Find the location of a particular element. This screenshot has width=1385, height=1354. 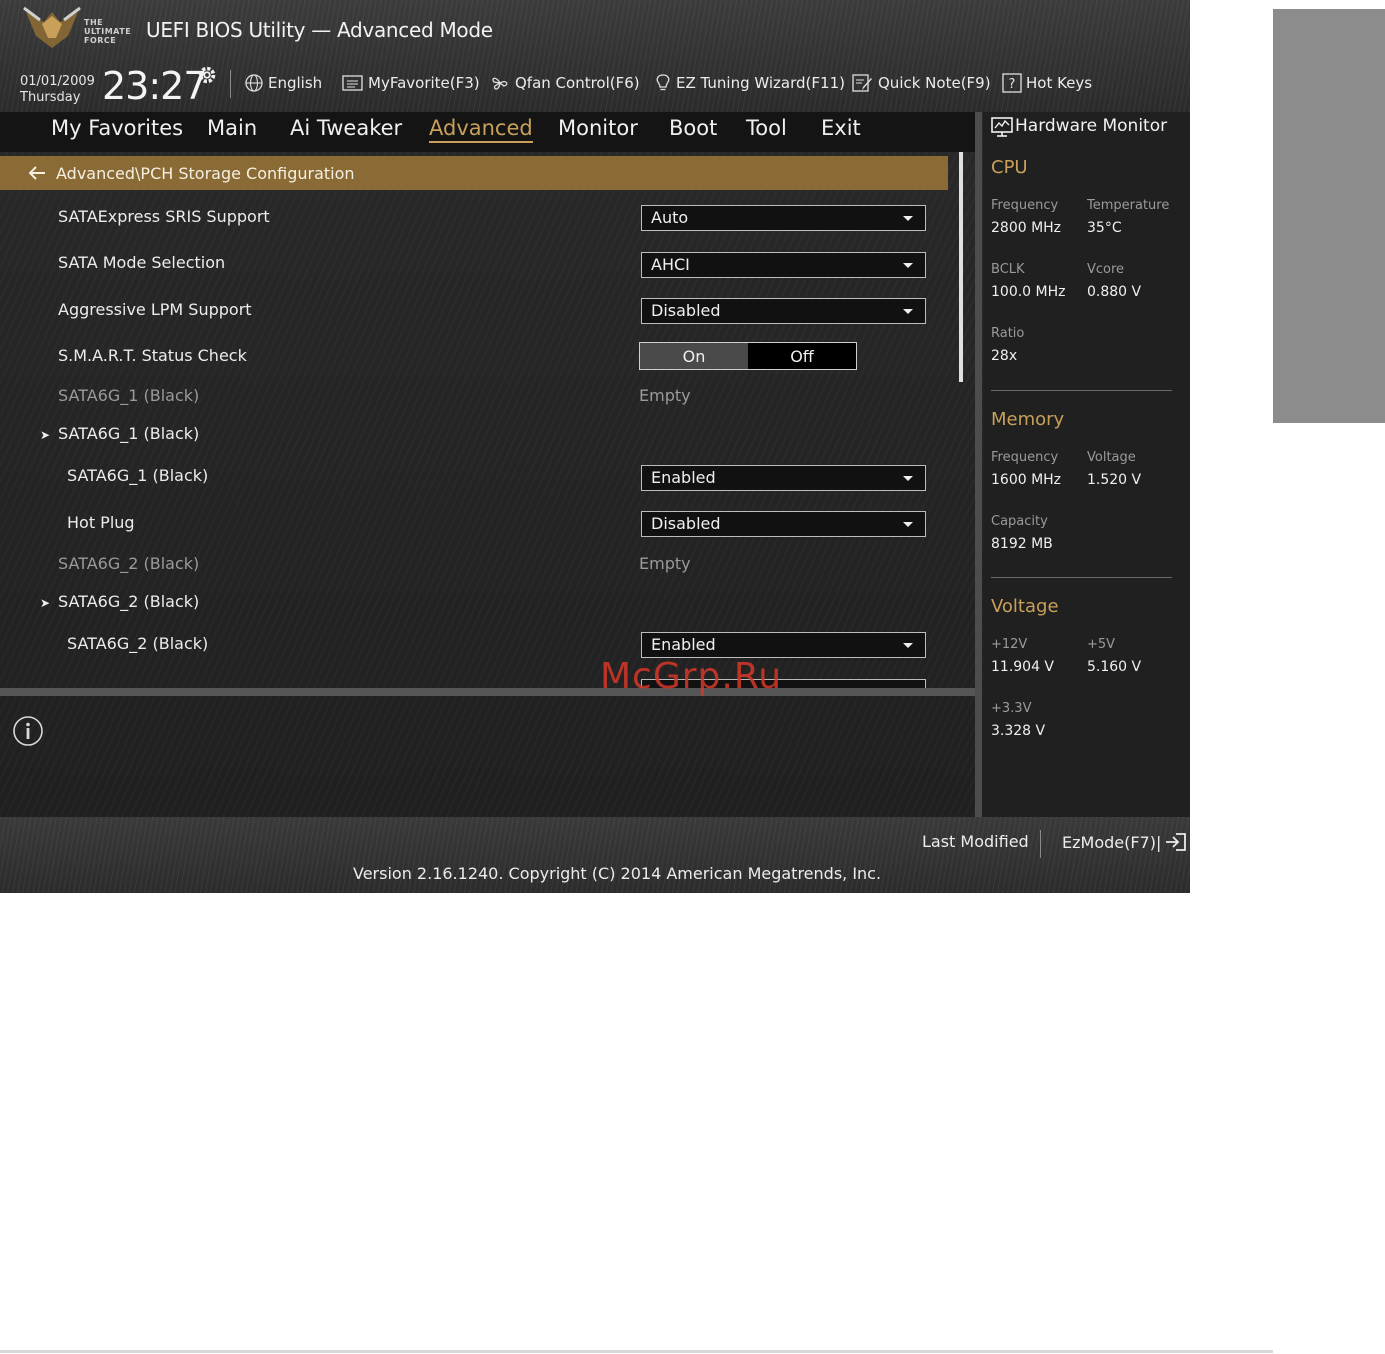

port-info-label: SATA6G_1 (Black) is located at coordinates (129, 395).